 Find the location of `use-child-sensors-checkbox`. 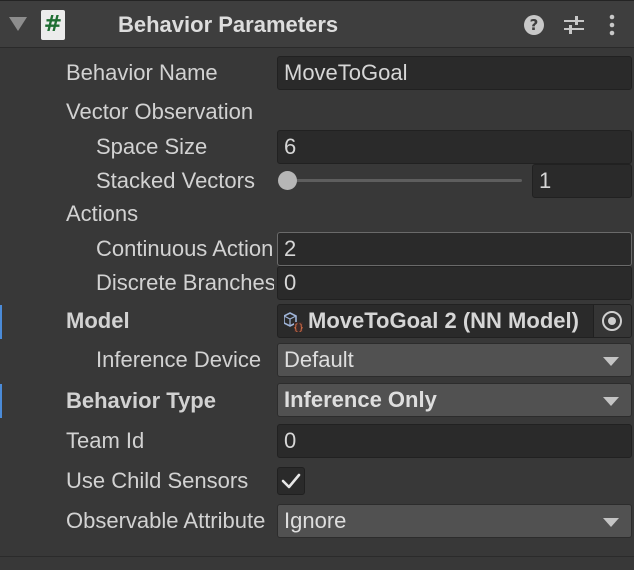

use-child-sensors-checkbox is located at coordinates (291, 481).